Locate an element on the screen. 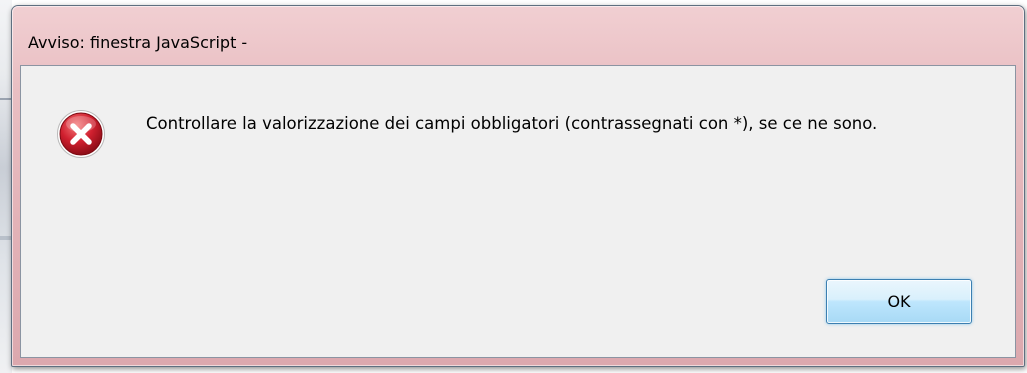 The image size is (1027, 373). dialog-title: Avviso: finestra JavaScript - is located at coordinates (138, 42).